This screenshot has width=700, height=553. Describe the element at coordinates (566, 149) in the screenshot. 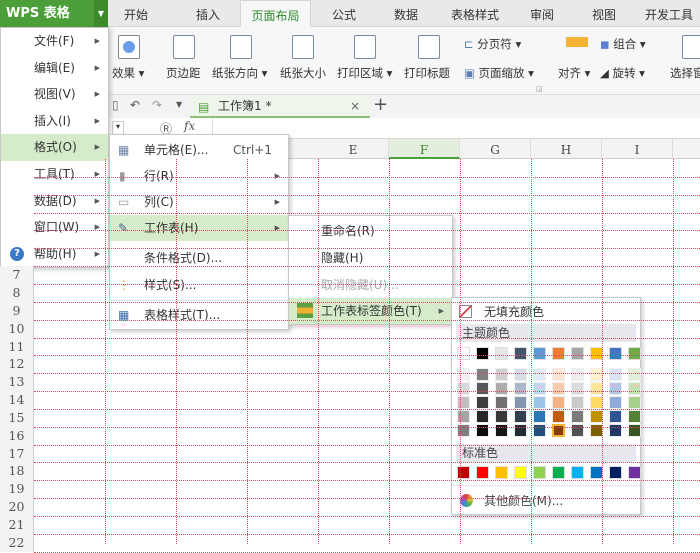

I see `column-header-H: H` at that location.